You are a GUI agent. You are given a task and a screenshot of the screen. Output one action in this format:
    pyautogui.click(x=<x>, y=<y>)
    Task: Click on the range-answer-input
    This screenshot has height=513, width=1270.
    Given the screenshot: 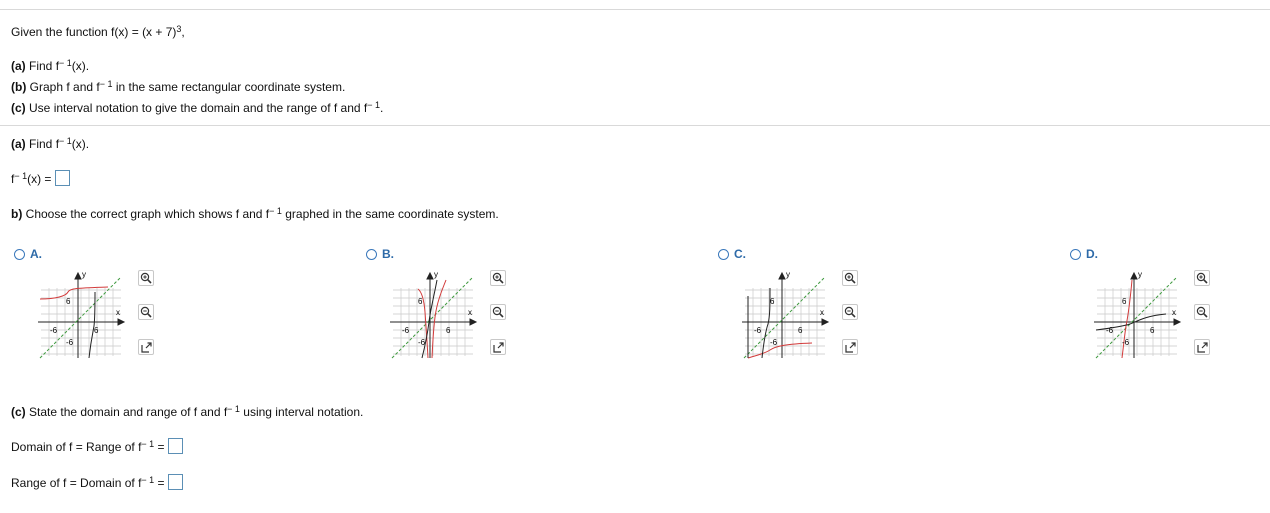 What is the action you would take?
    pyautogui.click(x=175, y=482)
    